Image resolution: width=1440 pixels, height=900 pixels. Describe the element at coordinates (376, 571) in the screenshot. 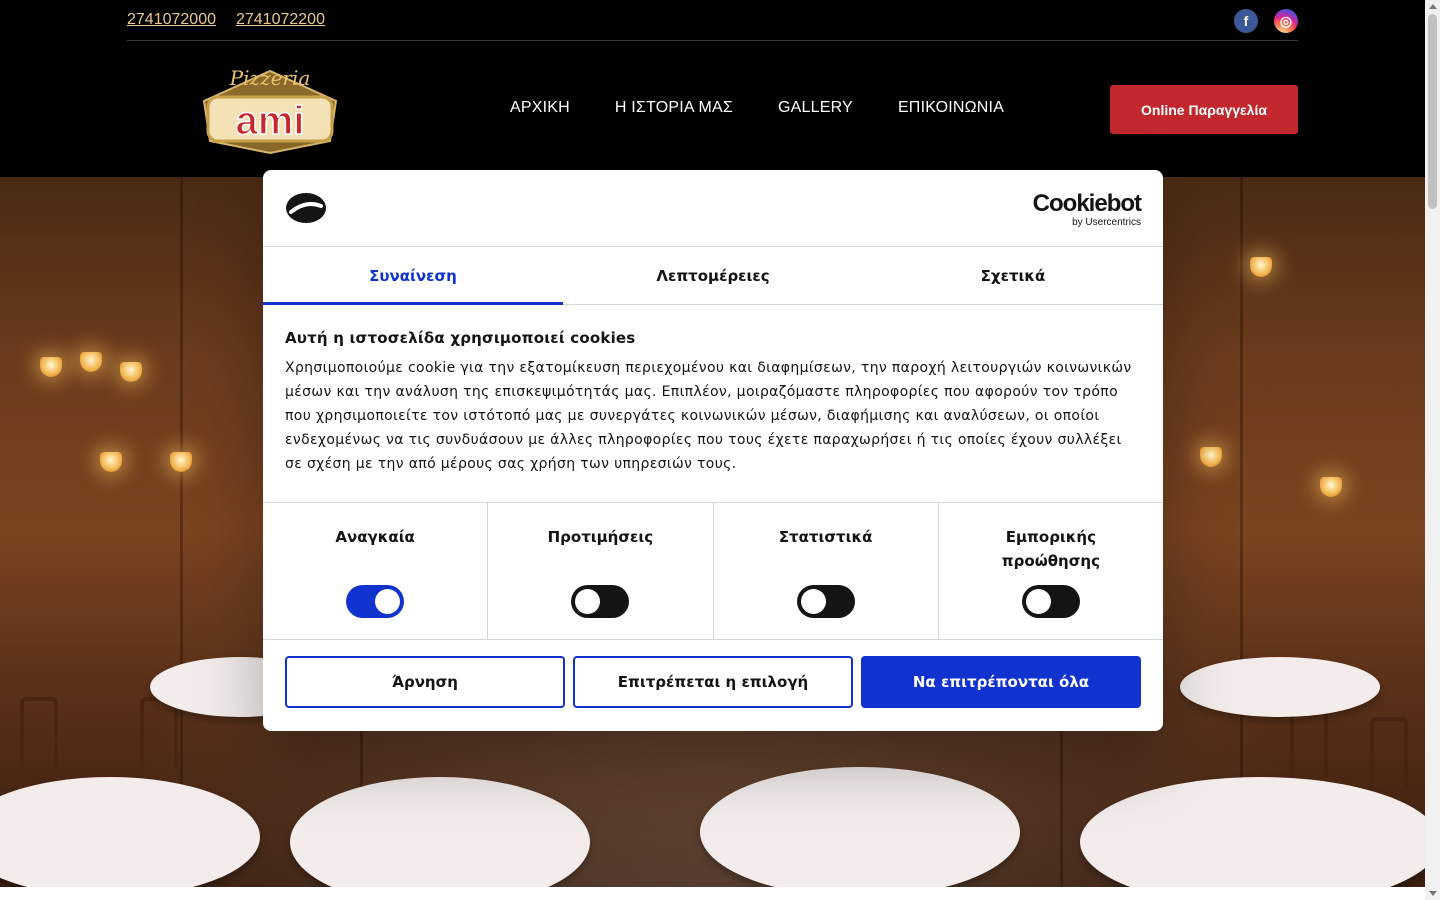

I see `category-necessary: Αναγκαία` at that location.